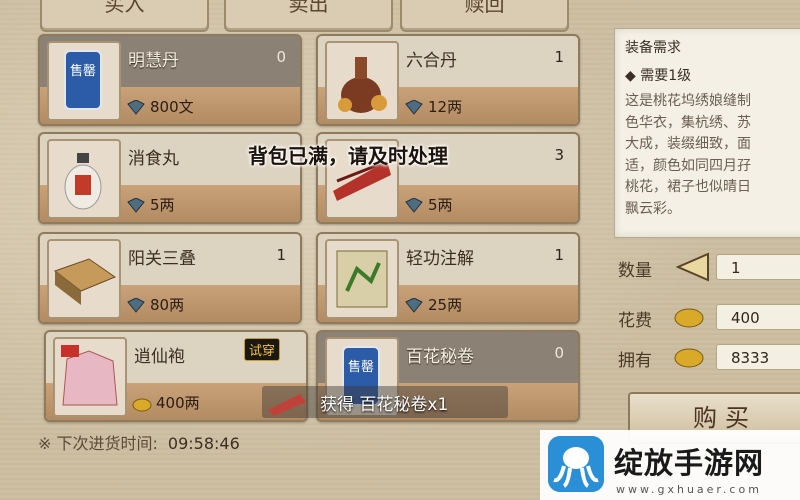  Describe the element at coordinates (484, 16) in the screenshot. I see `tab-redeem: 赎回` at that location.